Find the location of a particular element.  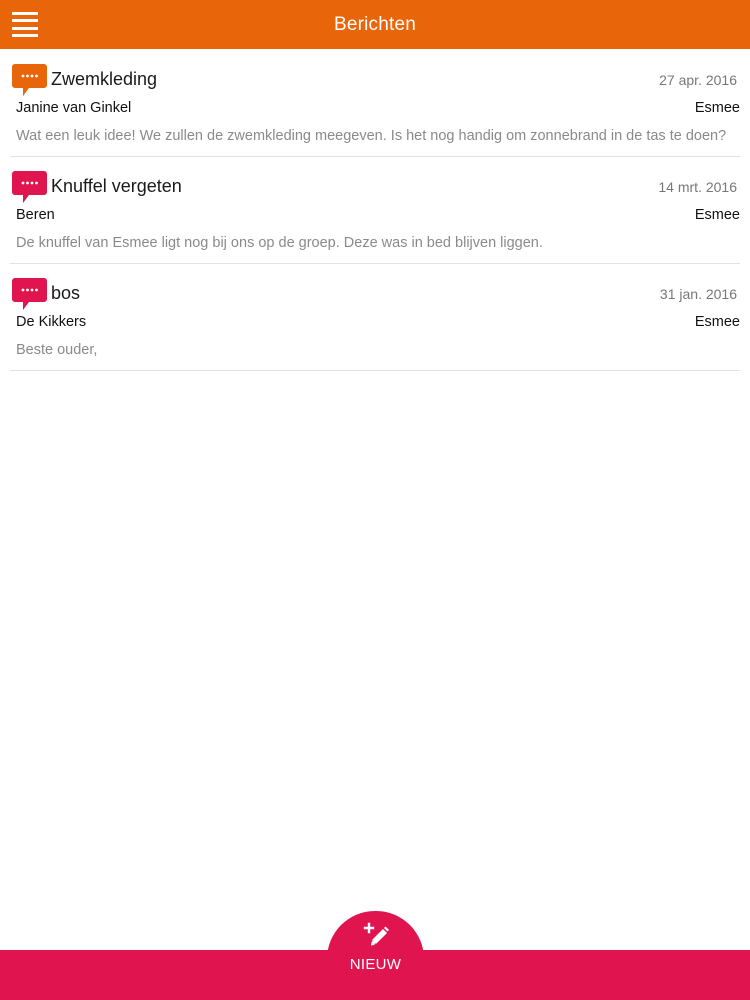

page-title: Berichten is located at coordinates (375, 24).